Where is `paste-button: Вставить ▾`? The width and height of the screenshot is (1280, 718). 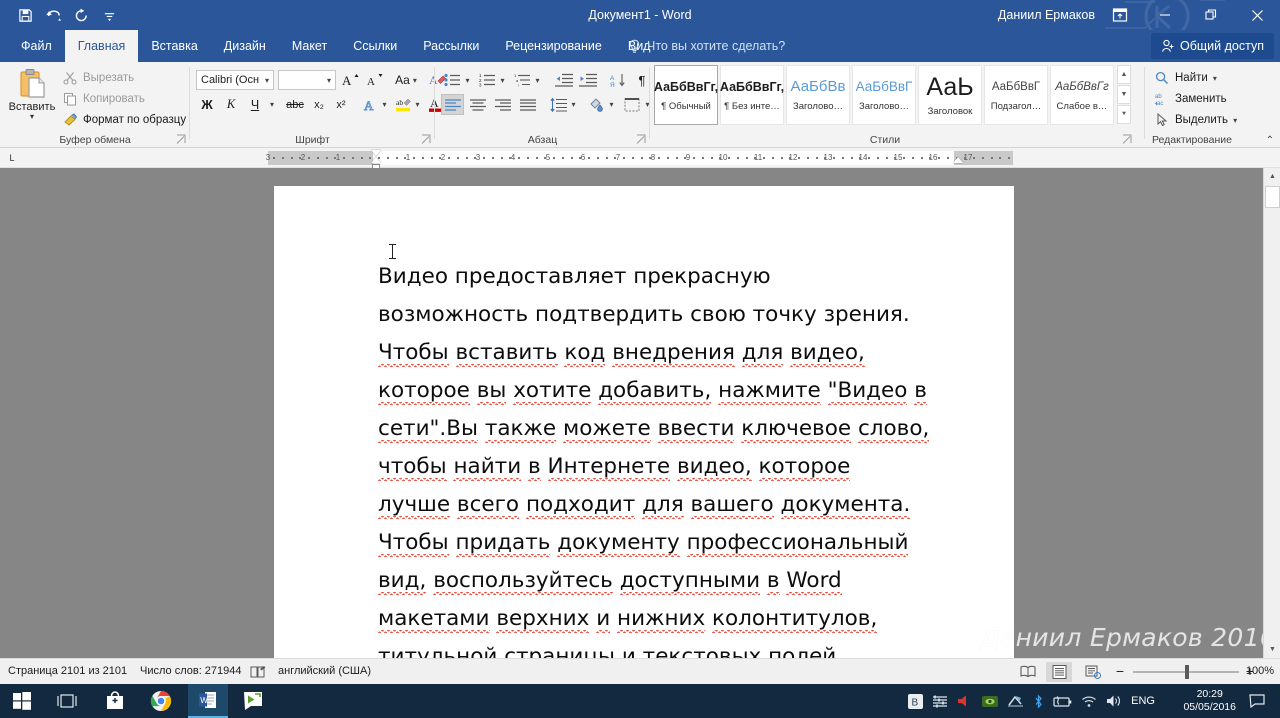 paste-button: Вставить ▾ is located at coordinates (32, 97).